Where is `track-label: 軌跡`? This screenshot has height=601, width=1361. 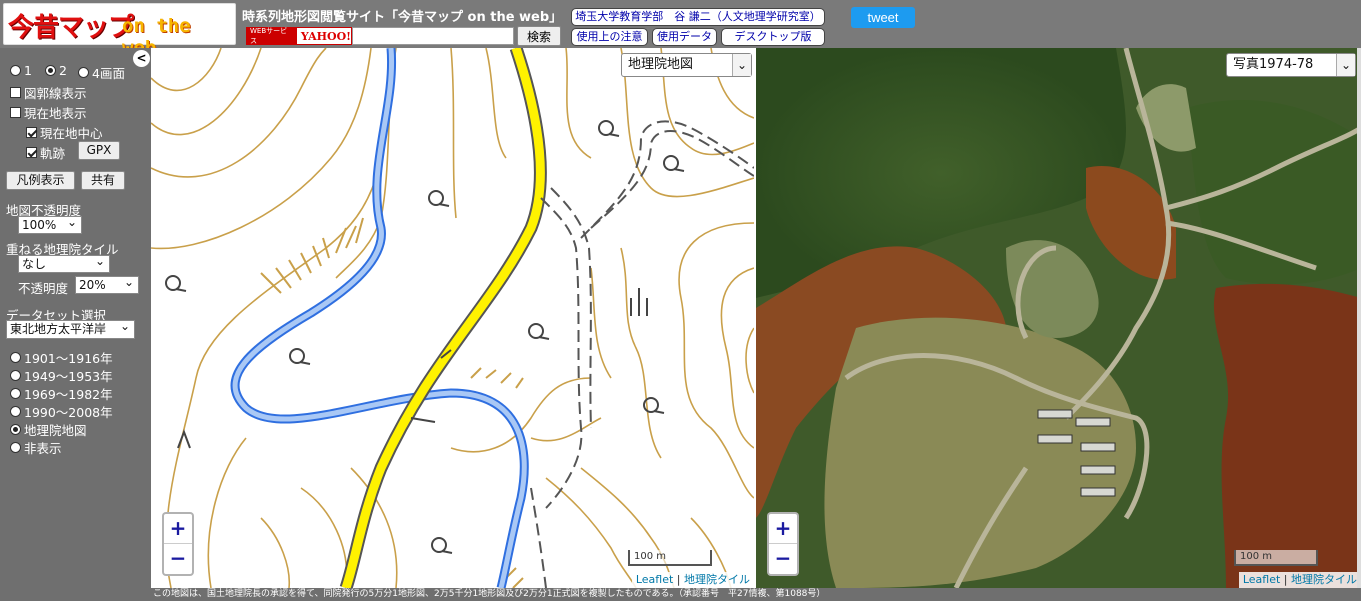 track-label: 軌跡 is located at coordinates (53, 153).